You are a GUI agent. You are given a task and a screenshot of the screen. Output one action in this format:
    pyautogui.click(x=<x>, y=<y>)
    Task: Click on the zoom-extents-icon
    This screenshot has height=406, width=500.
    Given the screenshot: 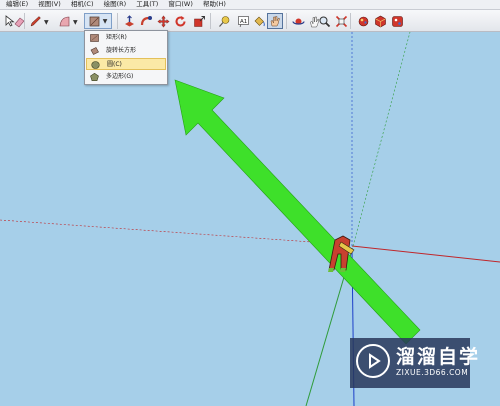 What is the action you would take?
    pyautogui.click(x=341, y=21)
    